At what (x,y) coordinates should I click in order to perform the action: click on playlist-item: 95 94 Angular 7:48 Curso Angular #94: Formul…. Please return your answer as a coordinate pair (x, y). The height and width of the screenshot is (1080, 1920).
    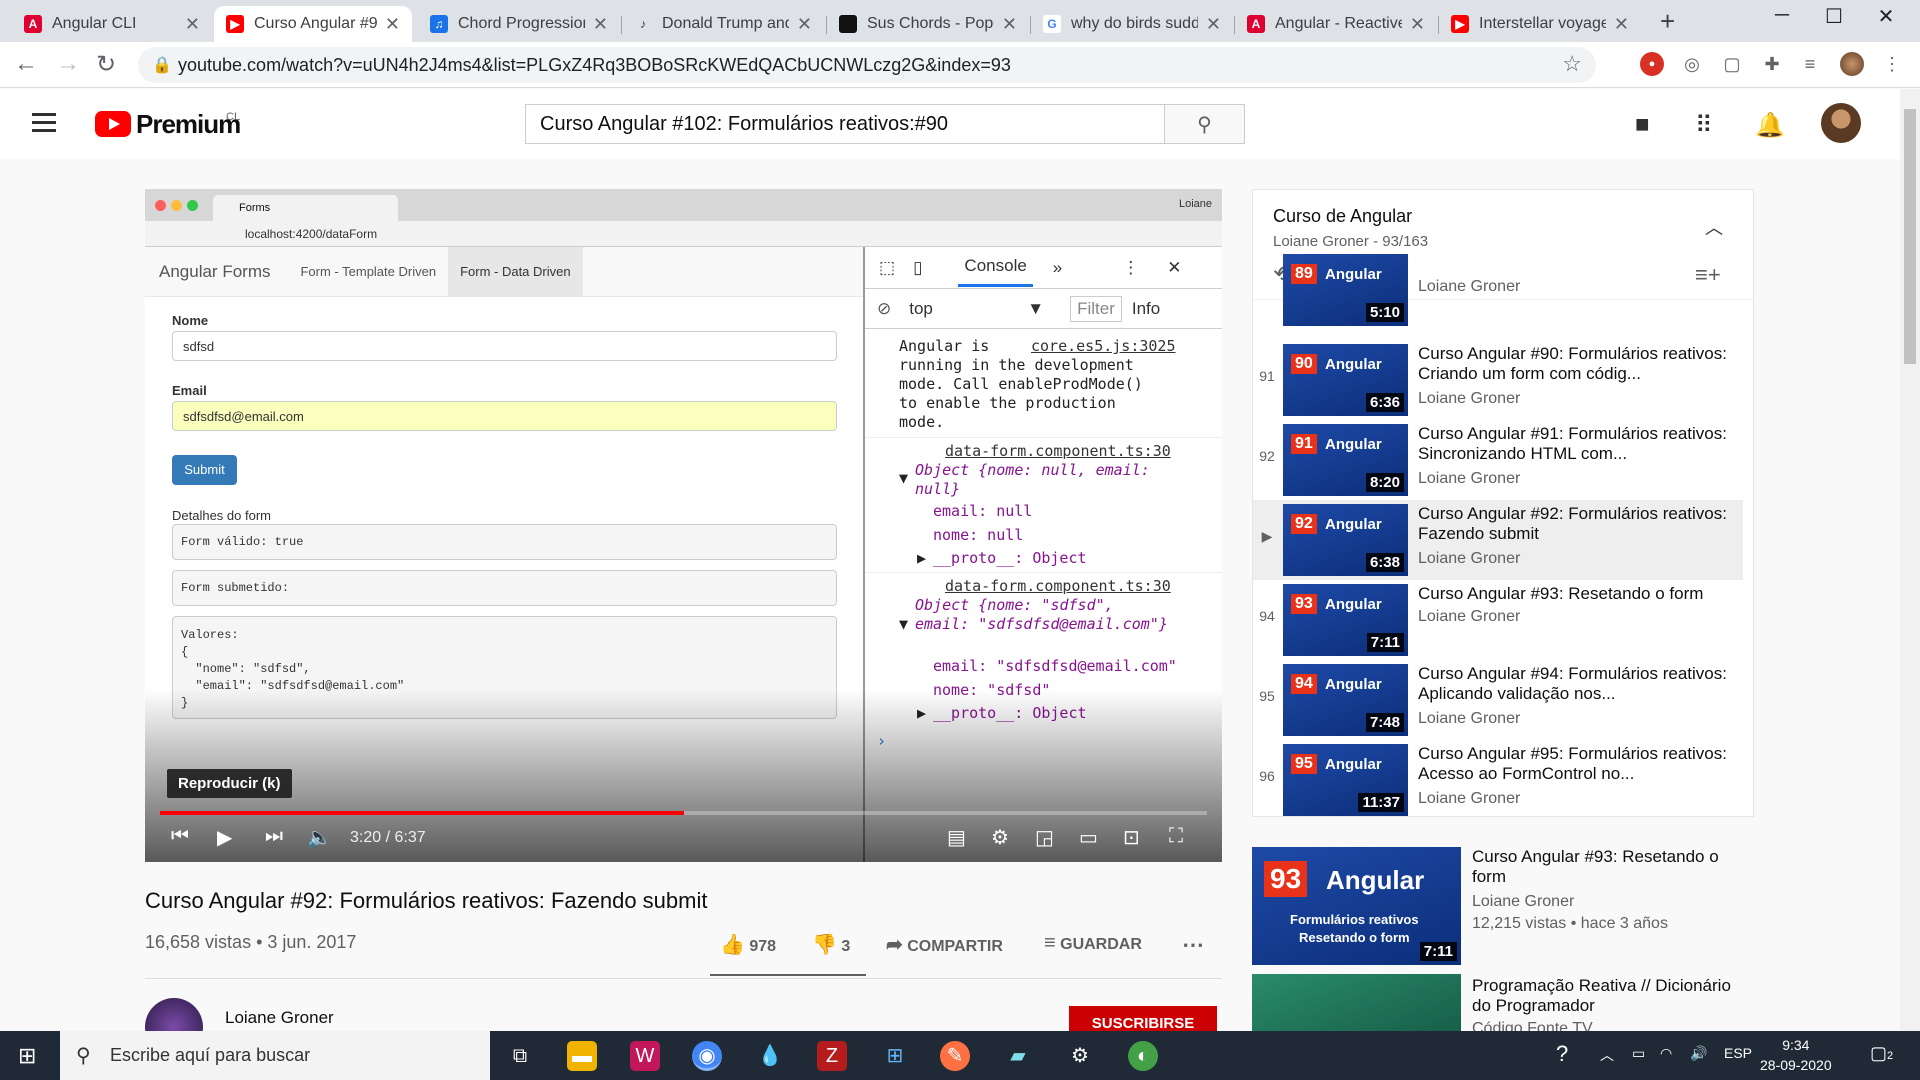
    Looking at the image, I should click on (1498, 700).